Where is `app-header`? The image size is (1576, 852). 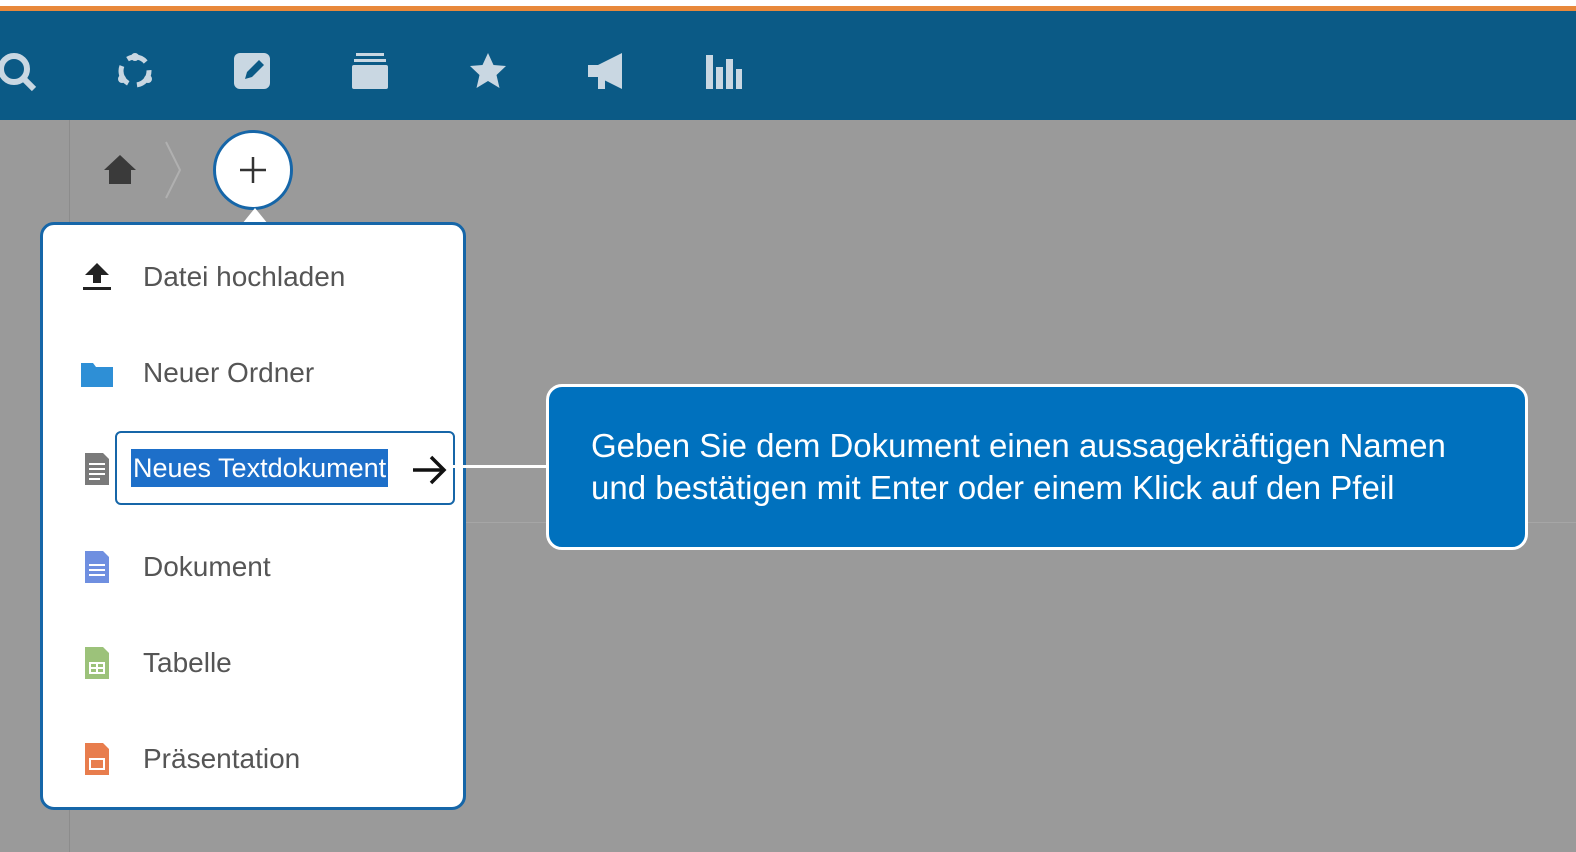
app-header is located at coordinates (788, 65).